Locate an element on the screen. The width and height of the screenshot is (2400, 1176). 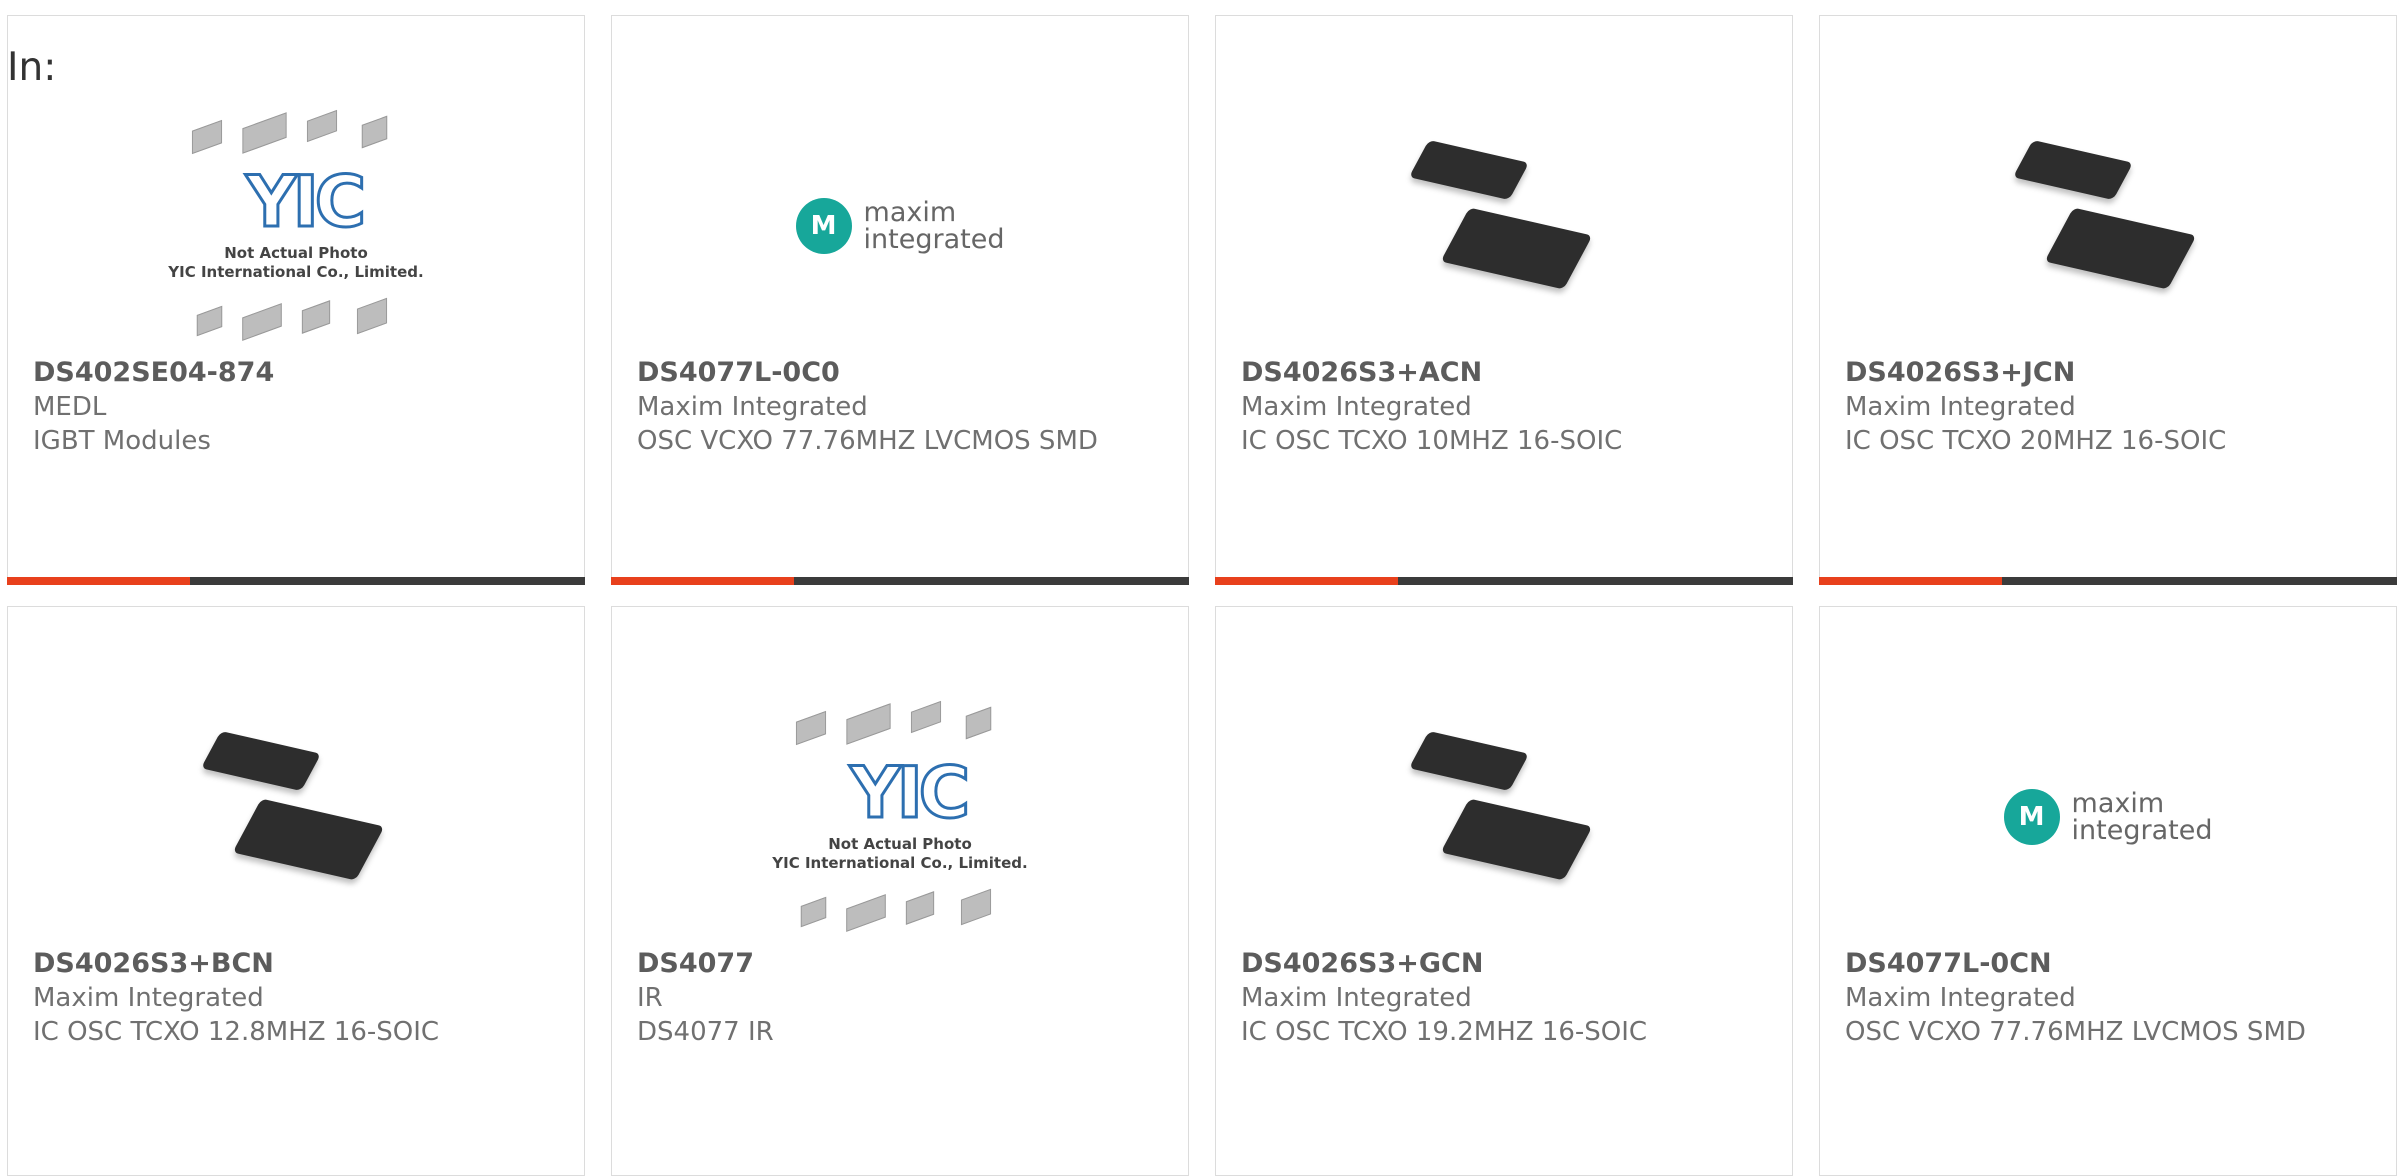
part-number: DS4077 is located at coordinates (902, 964).